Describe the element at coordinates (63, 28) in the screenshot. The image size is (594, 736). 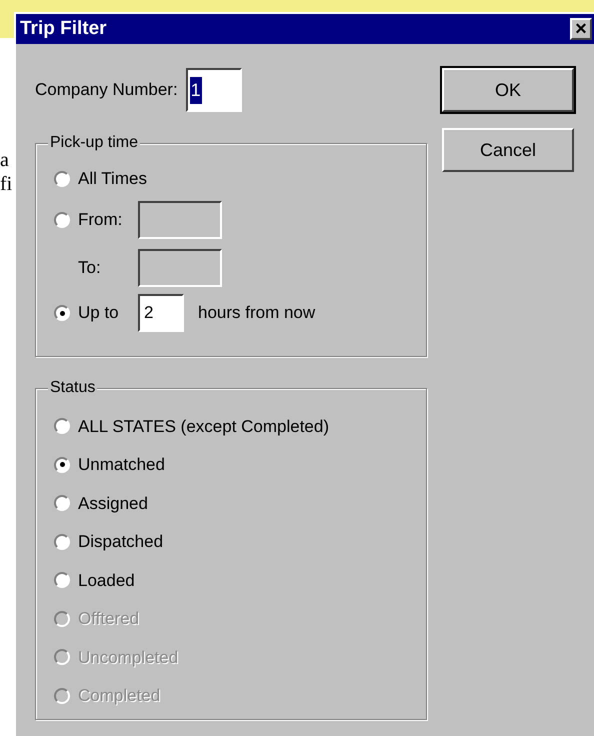
I see `window-title: Trip Filter` at that location.